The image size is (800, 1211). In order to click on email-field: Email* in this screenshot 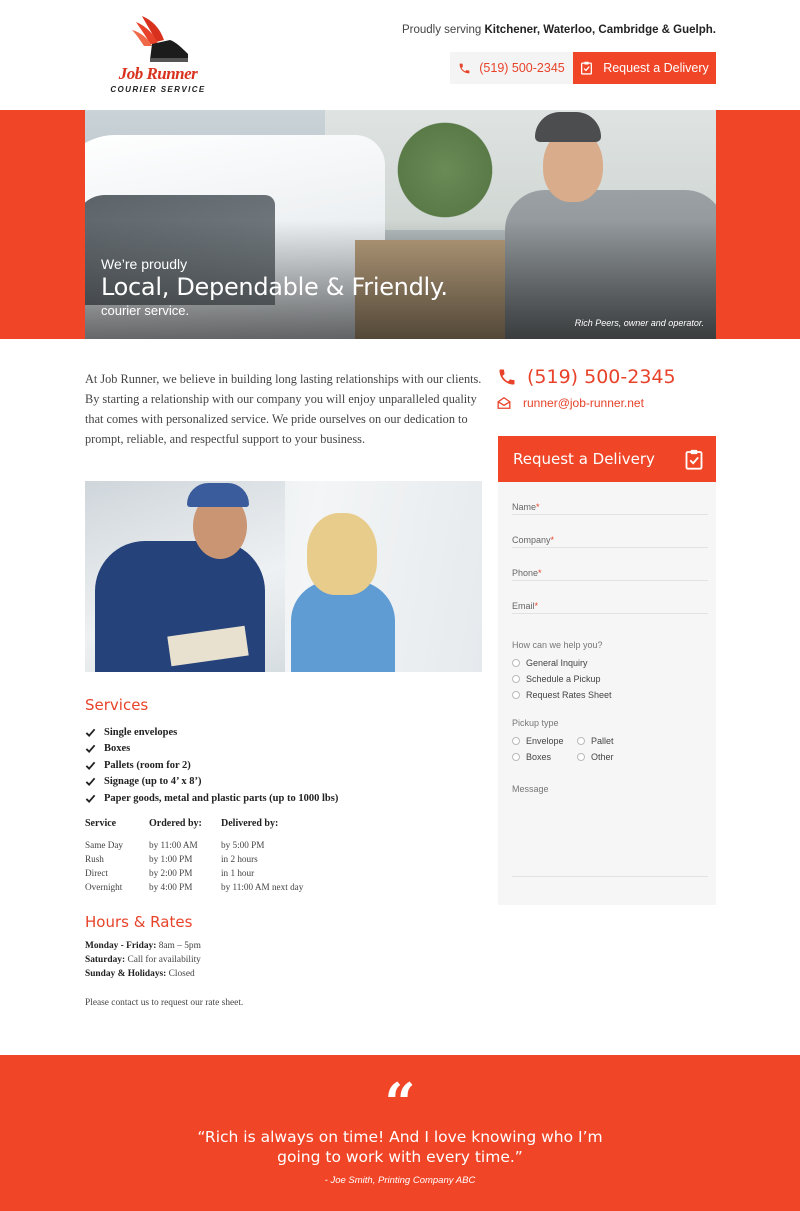, I will do `click(610, 597)`.